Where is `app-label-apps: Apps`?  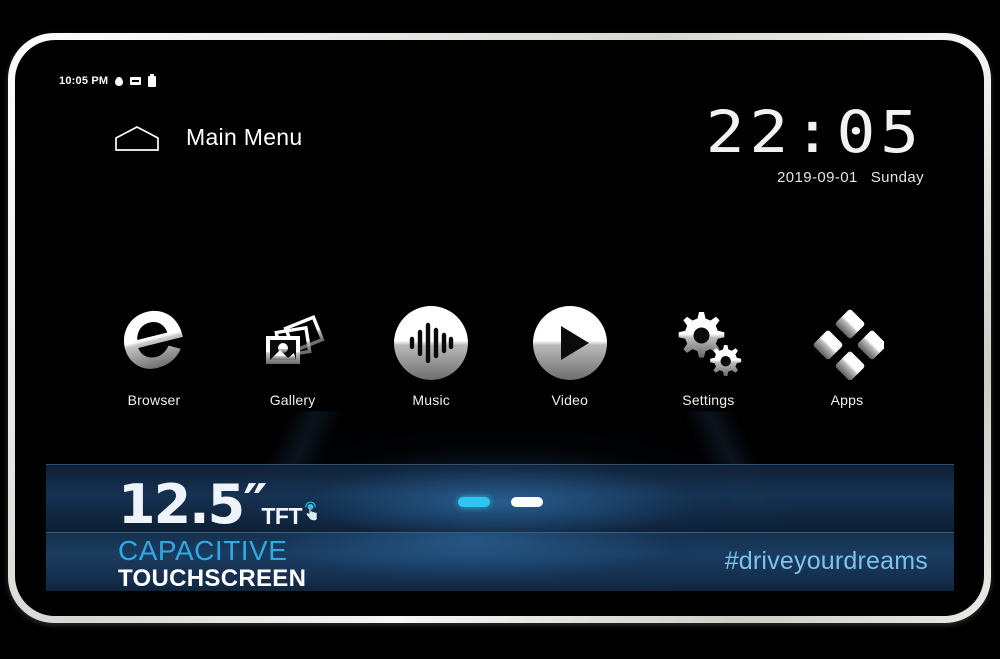
app-label-apps: Apps is located at coordinates (847, 400).